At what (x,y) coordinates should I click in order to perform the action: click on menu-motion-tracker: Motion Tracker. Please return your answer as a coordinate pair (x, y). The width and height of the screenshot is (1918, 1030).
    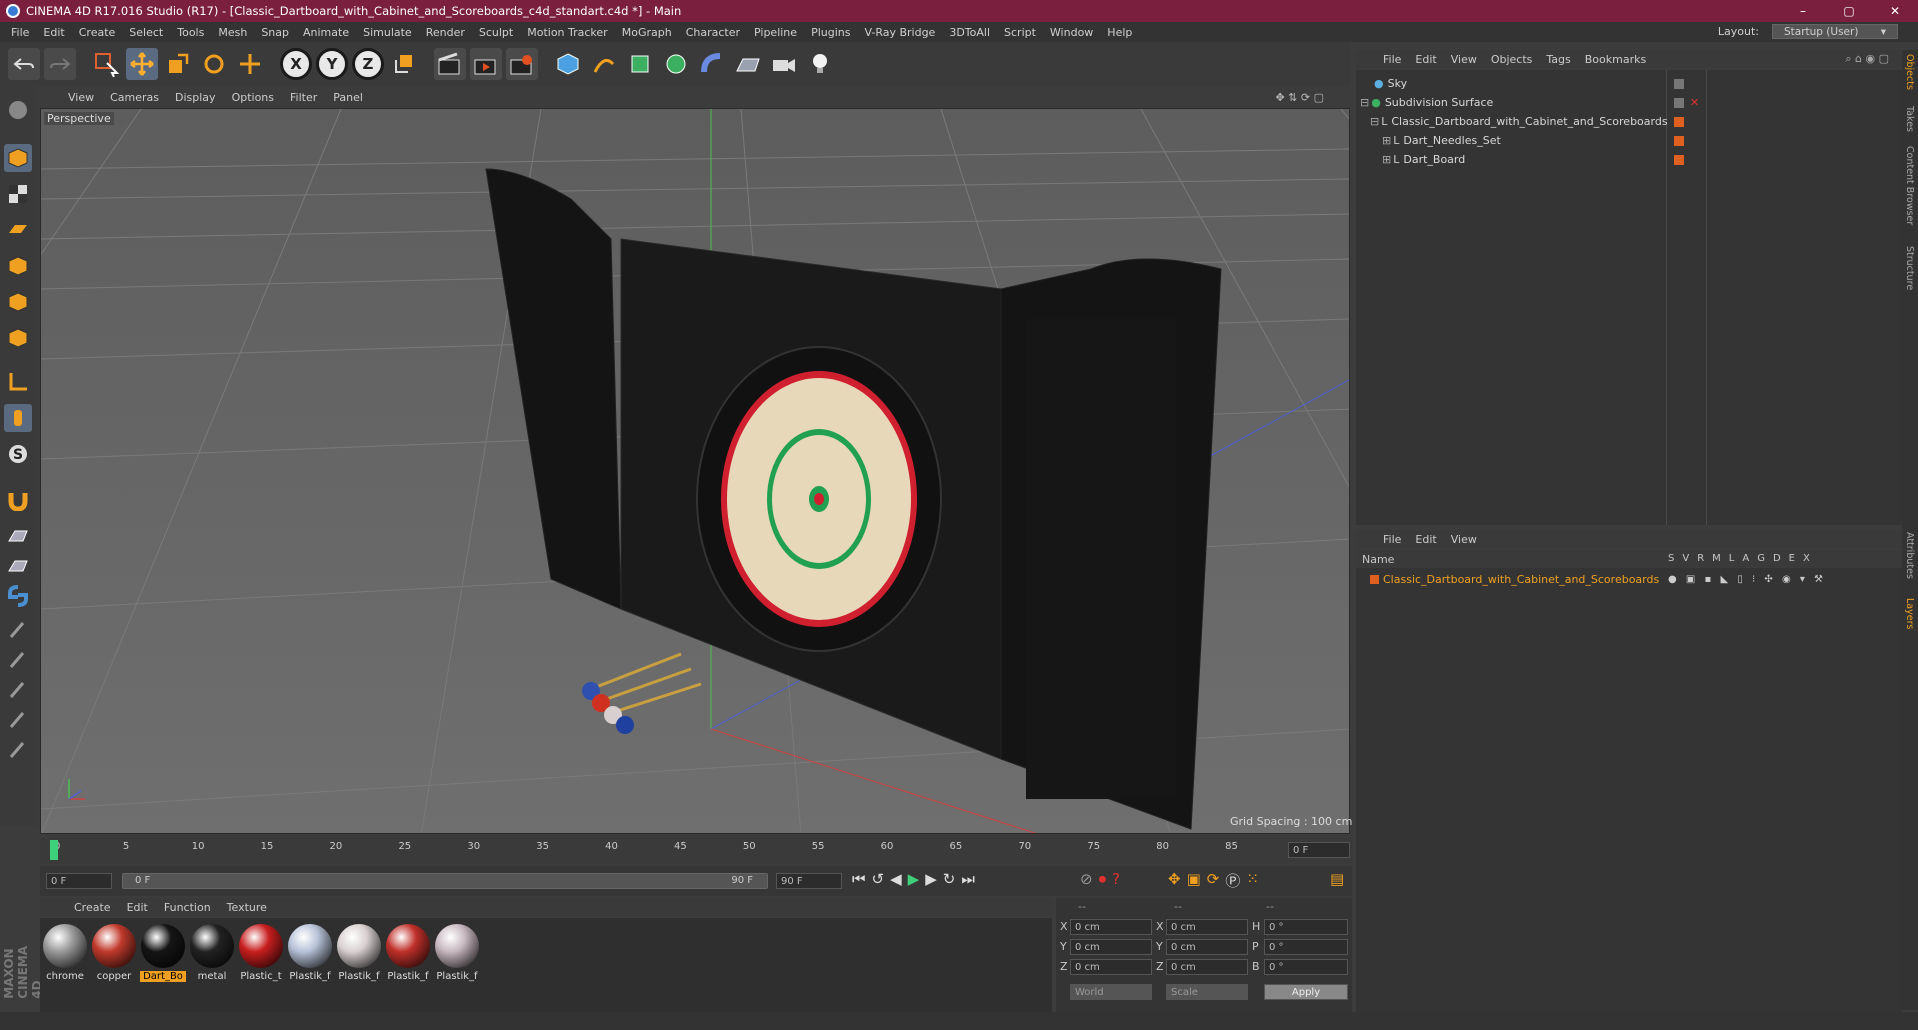
    Looking at the image, I should click on (567, 32).